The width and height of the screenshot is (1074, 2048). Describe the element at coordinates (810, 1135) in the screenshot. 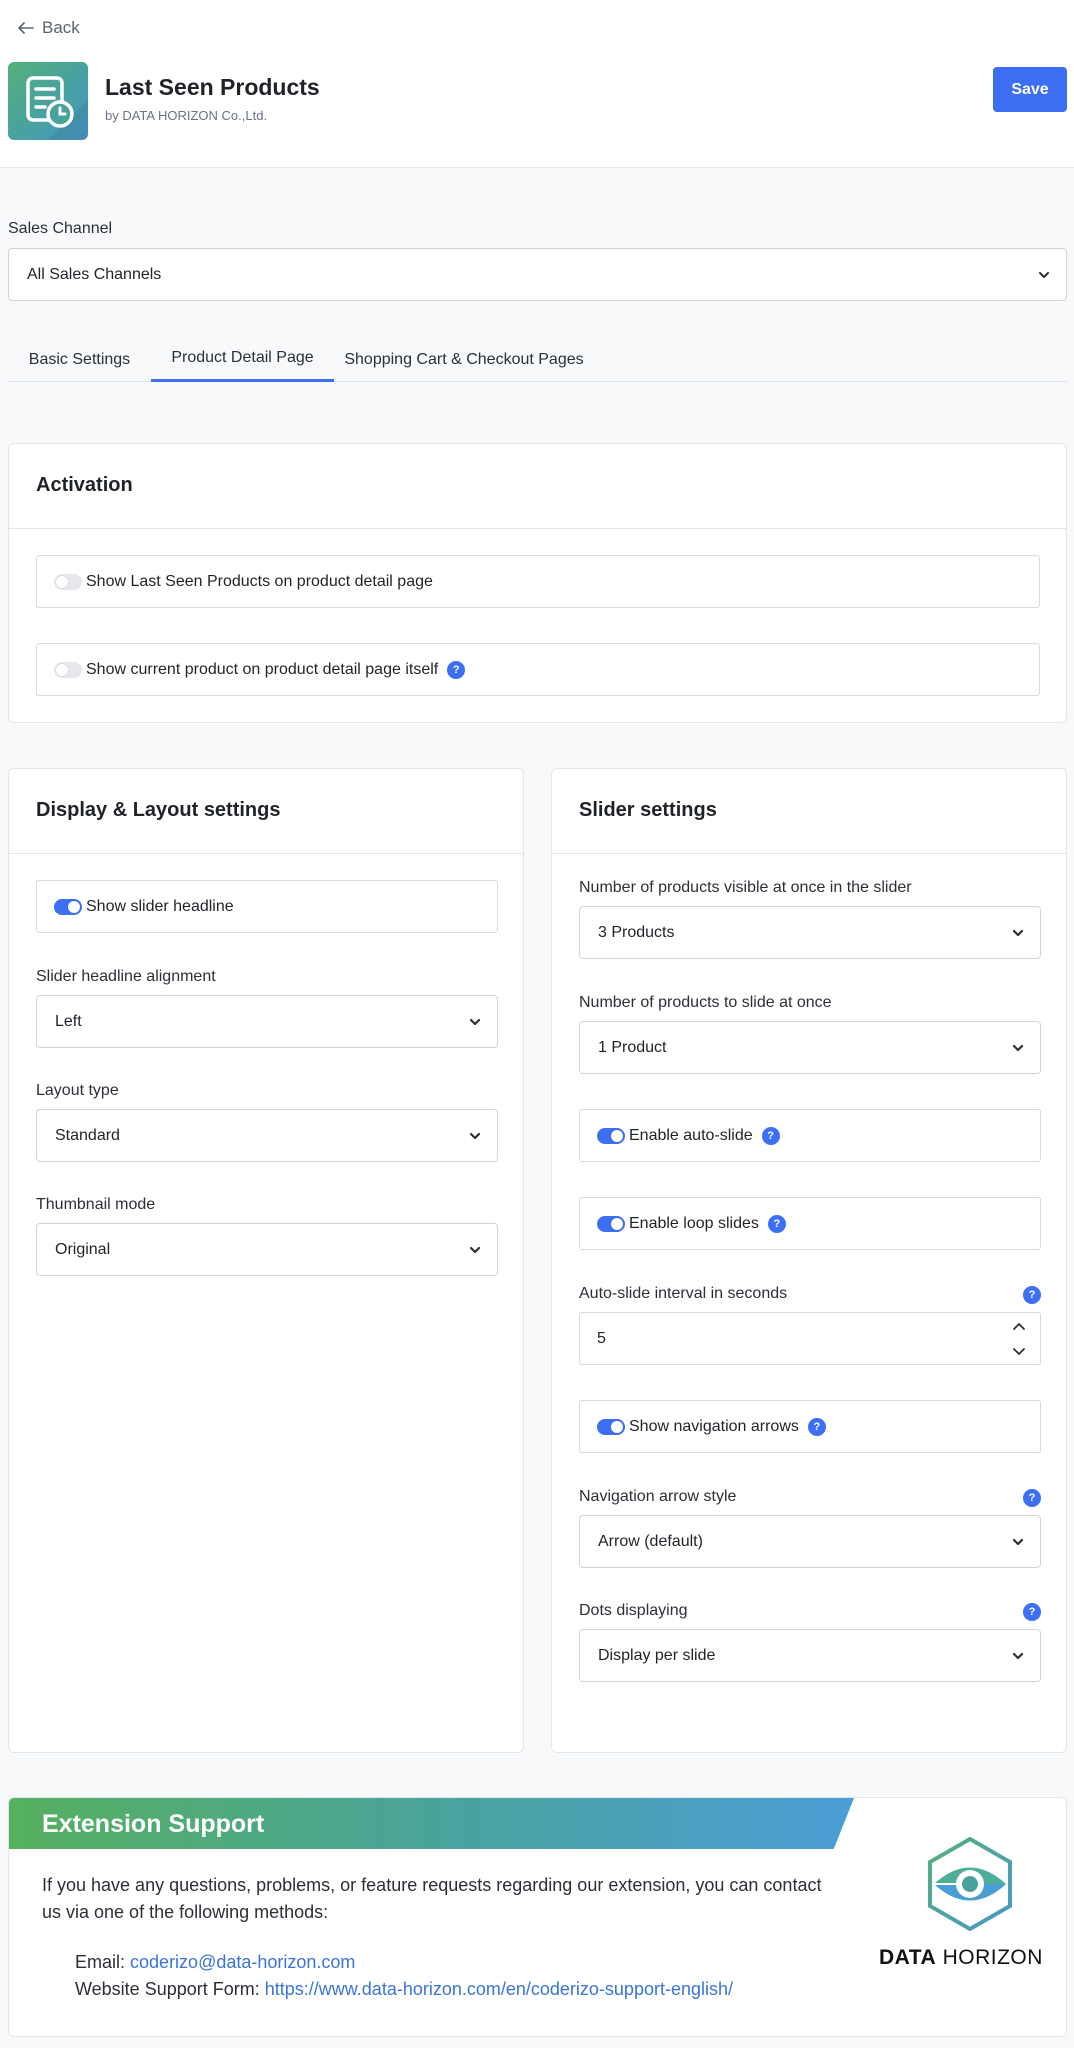

I see `auto-slide-row: Enable auto-slide ?` at that location.